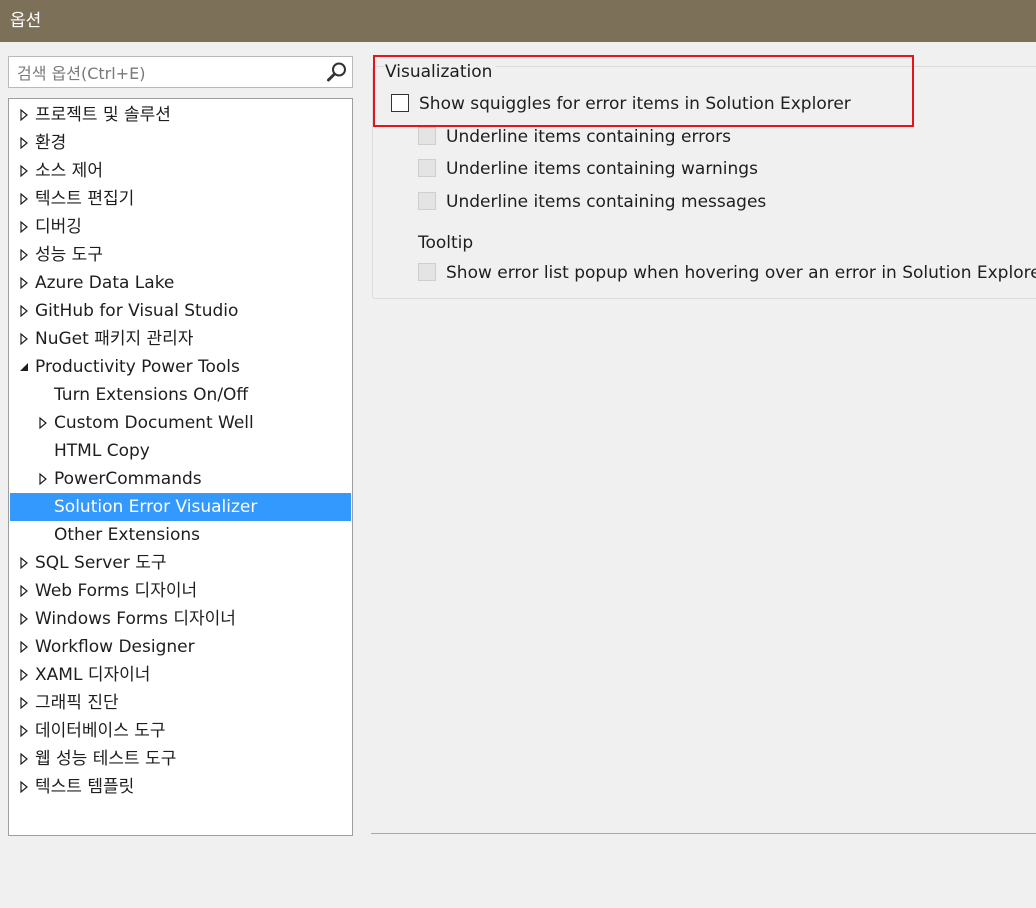 The width and height of the screenshot is (1036, 908). I want to click on tree-item: Windows Forms 디자이너, so click(180, 619).